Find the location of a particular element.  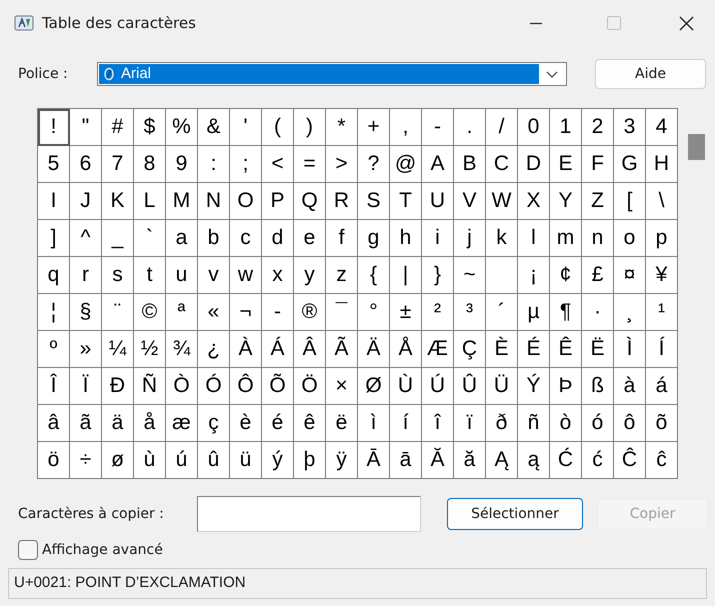

character-cell: 6 is located at coordinates (86, 164).